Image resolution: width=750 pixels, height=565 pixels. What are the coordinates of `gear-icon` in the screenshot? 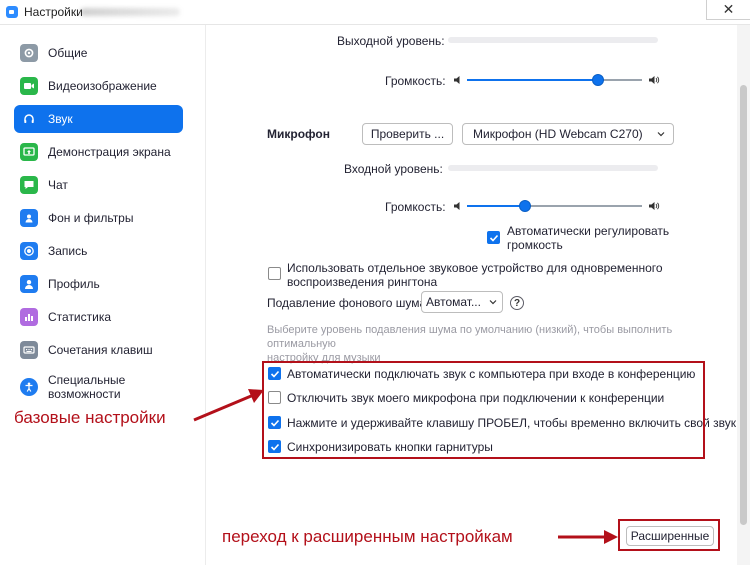 It's located at (29, 53).